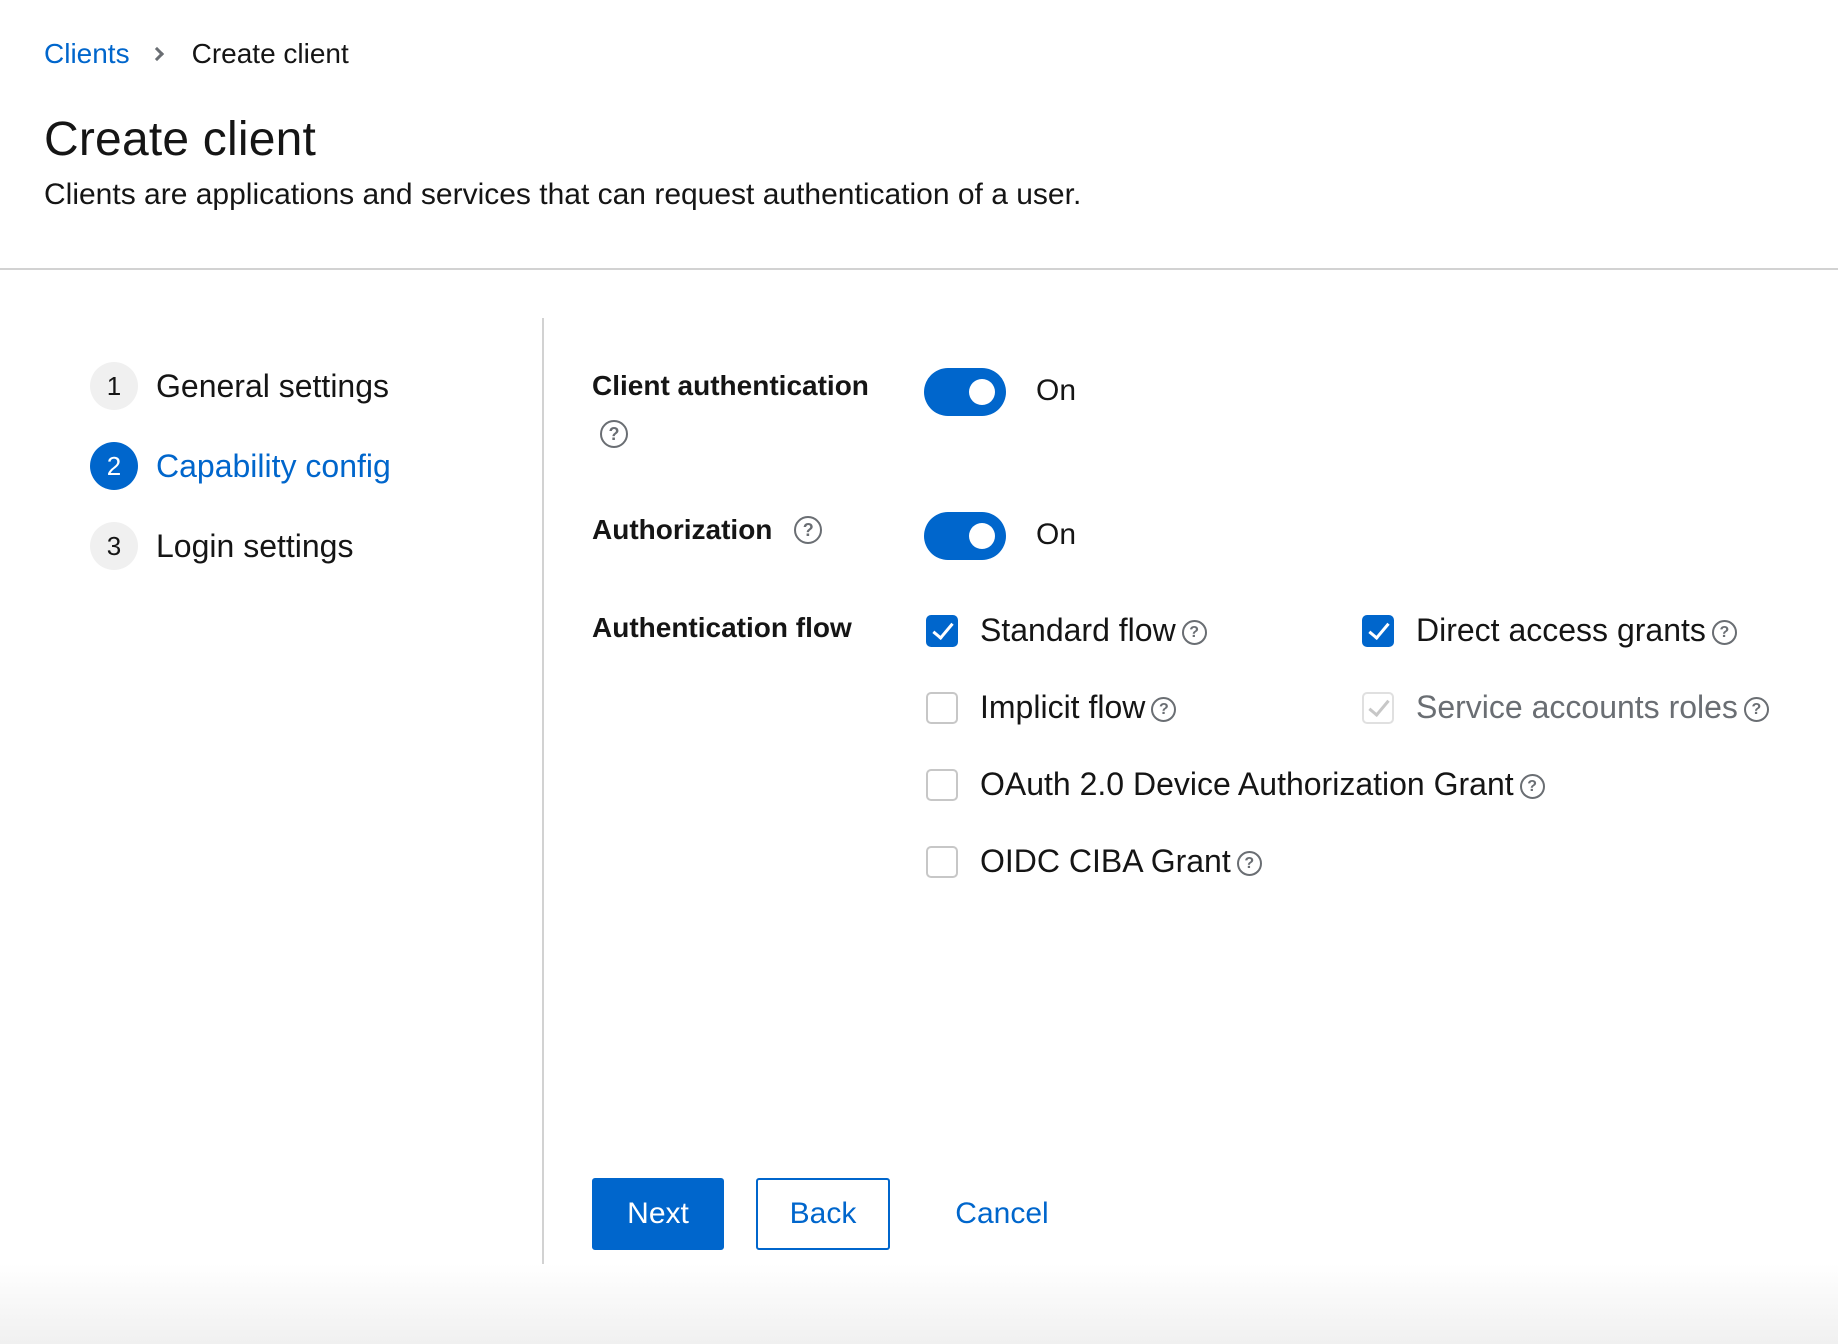 The height and width of the screenshot is (1344, 1838). What do you see at coordinates (87, 54) in the screenshot?
I see `breadcrumb-clients-link: Clients` at bounding box center [87, 54].